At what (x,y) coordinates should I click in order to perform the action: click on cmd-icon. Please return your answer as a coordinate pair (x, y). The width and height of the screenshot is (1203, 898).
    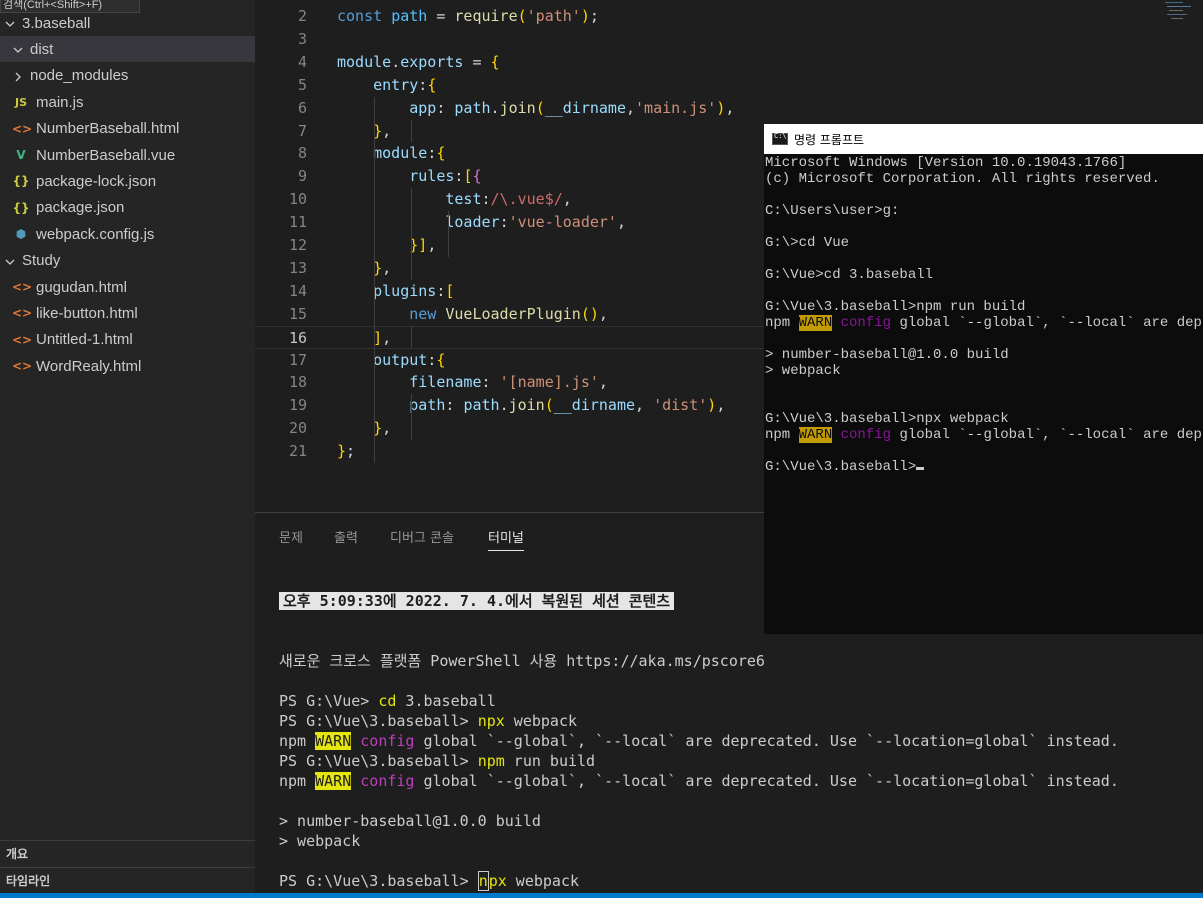
    Looking at the image, I should click on (780, 138).